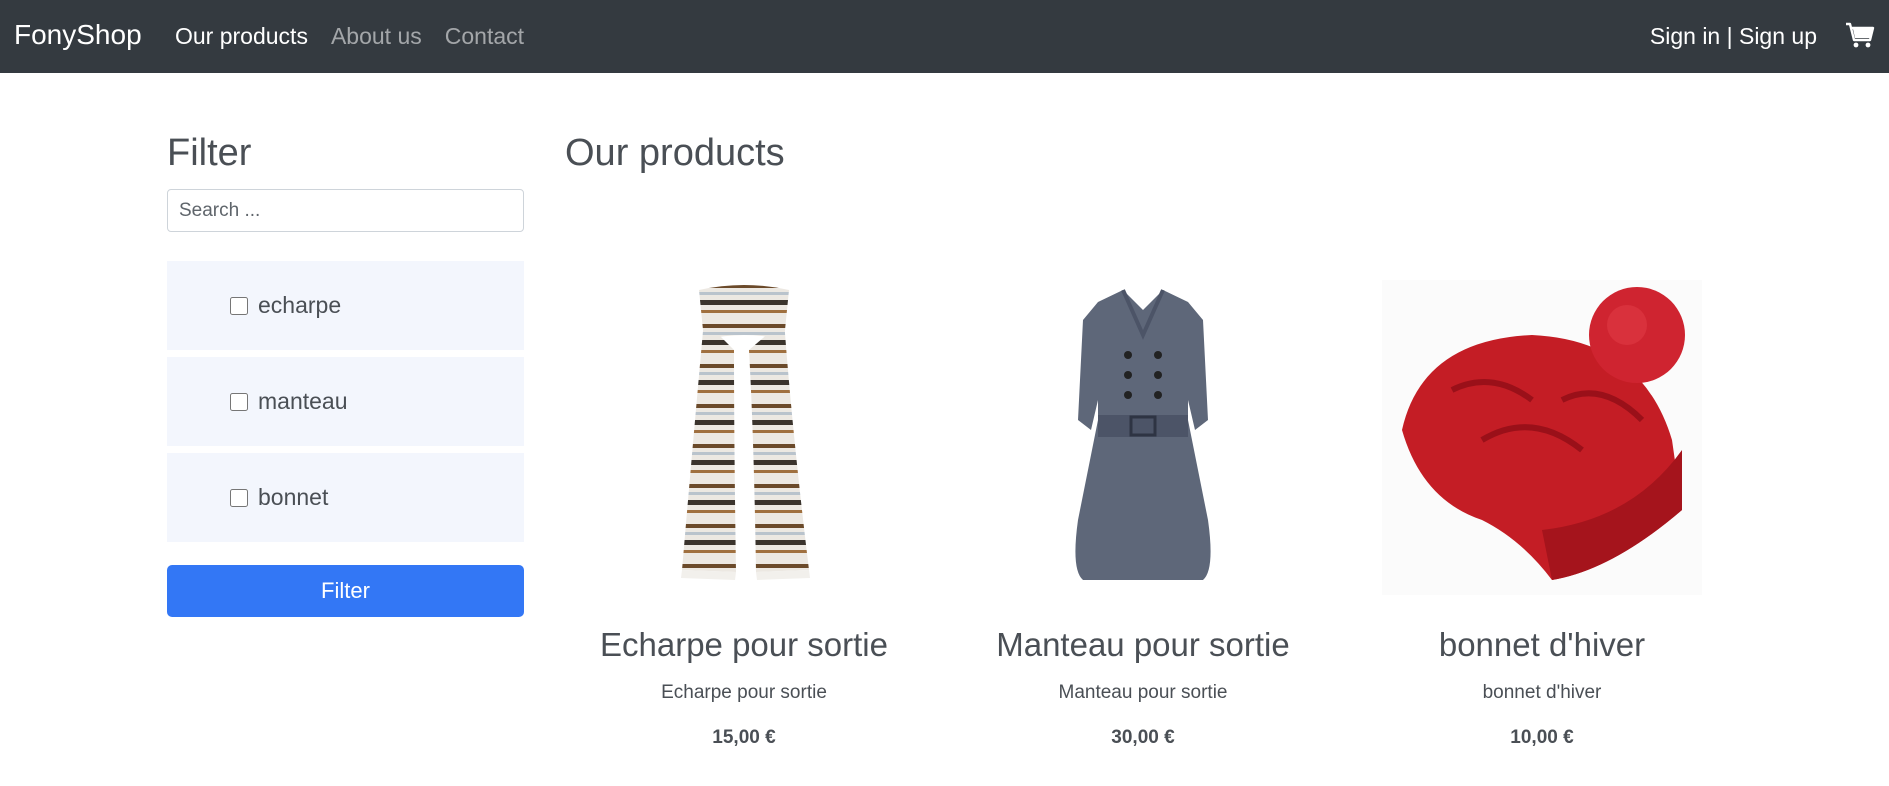 Image resolution: width=1889 pixels, height=786 pixels. I want to click on filter-item-manteau: manteau, so click(345, 401).